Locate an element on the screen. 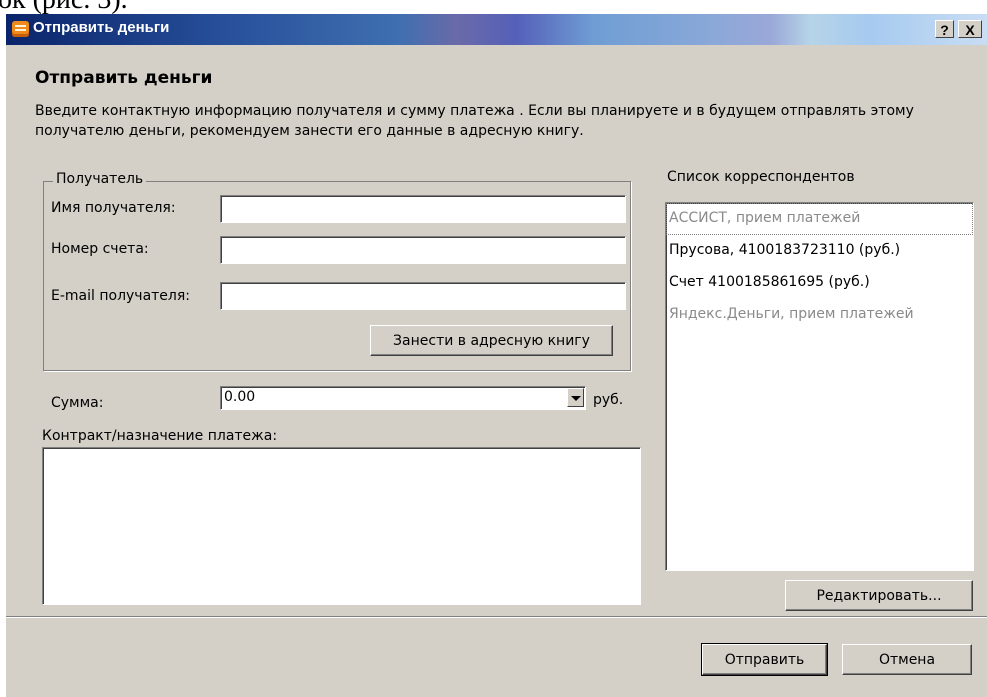  recipient-group-legend: Получатель is located at coordinates (100, 179).